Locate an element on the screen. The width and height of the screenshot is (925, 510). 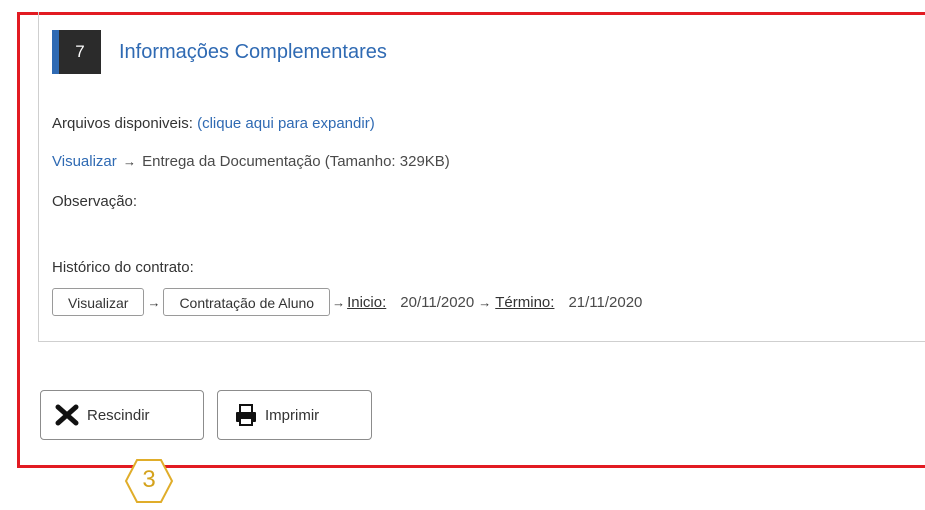
print-button: Imprimir is located at coordinates (294, 415).